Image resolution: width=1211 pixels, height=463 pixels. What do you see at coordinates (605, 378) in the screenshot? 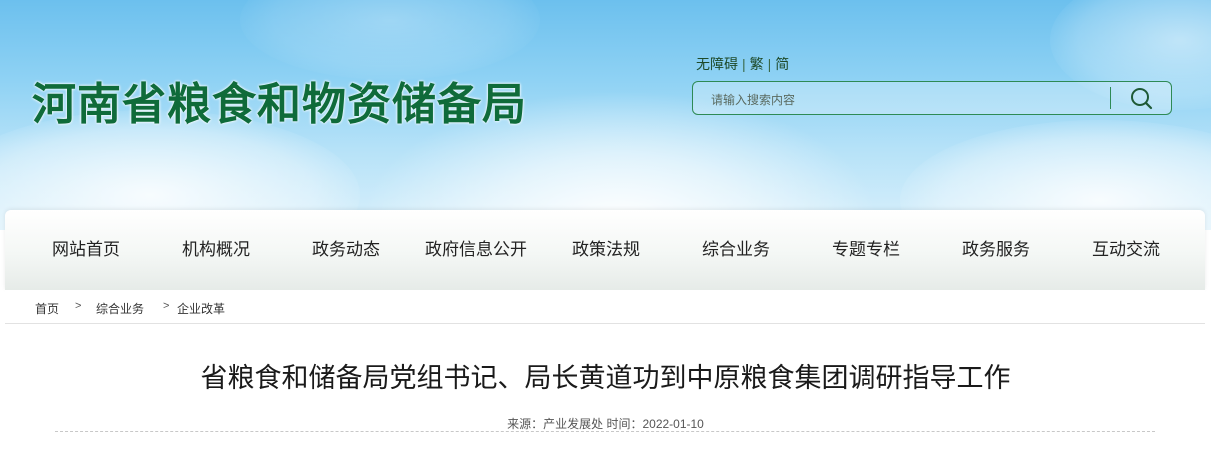
I see `article-title: 省粮食和储备局党组书记、局长黄道功到中原粮食集团调研指导工作` at bounding box center [605, 378].